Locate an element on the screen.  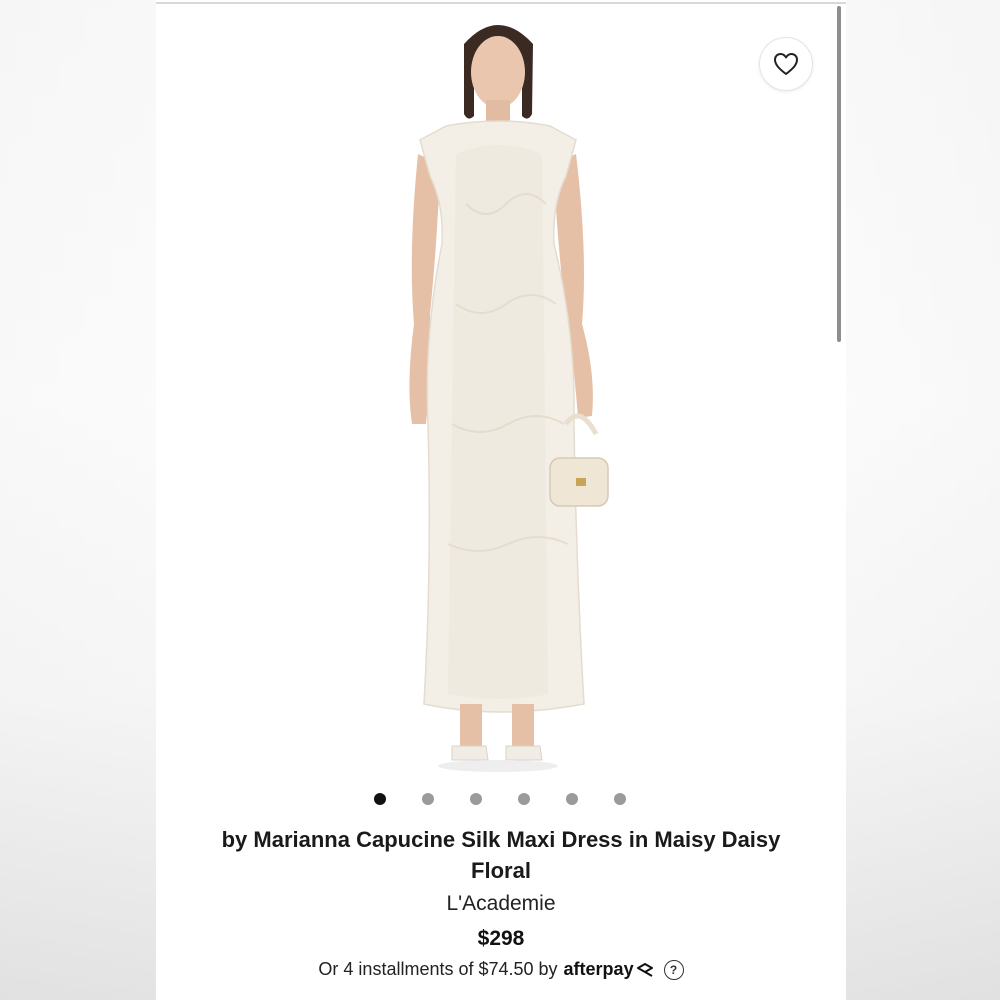
model-illustration is located at coordinates (509, 398).